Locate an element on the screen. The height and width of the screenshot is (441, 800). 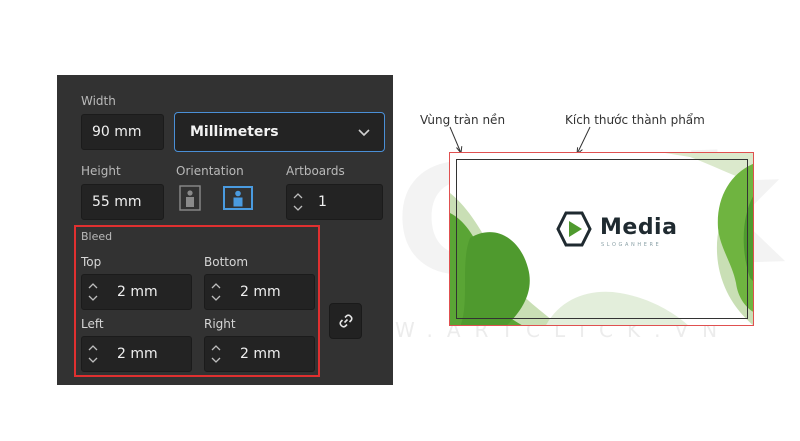
units-dropdown: Millimeters is located at coordinates (279, 132).